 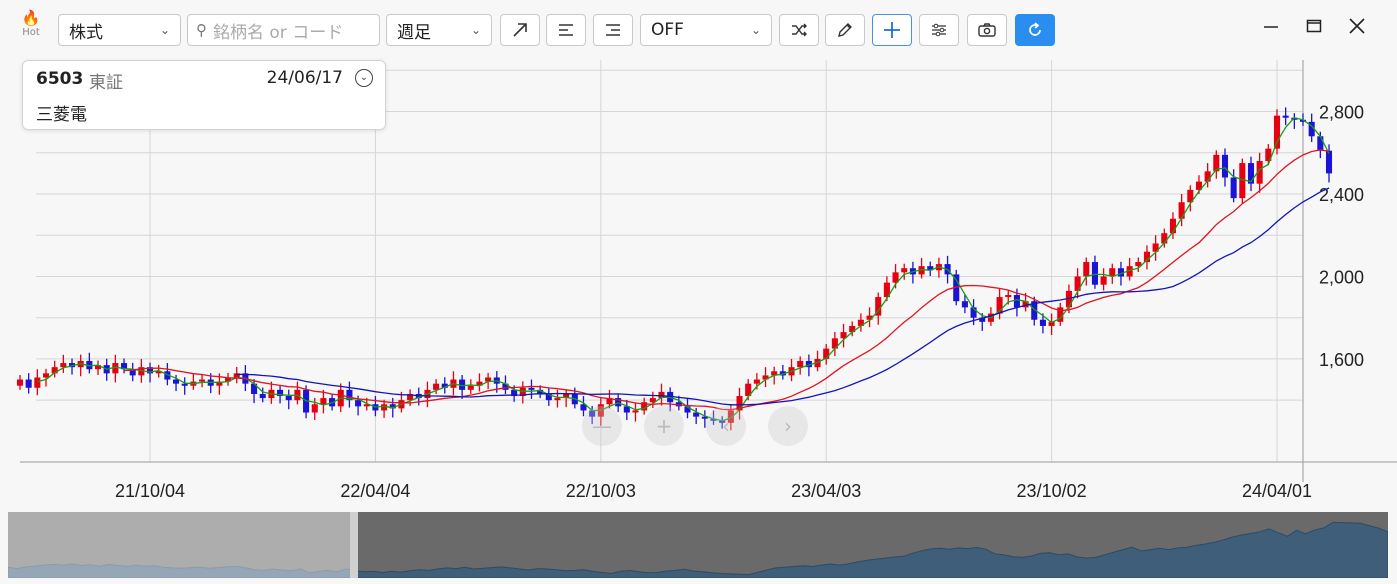 What do you see at coordinates (60, 79) in the screenshot?
I see `stock-code: 6503` at bounding box center [60, 79].